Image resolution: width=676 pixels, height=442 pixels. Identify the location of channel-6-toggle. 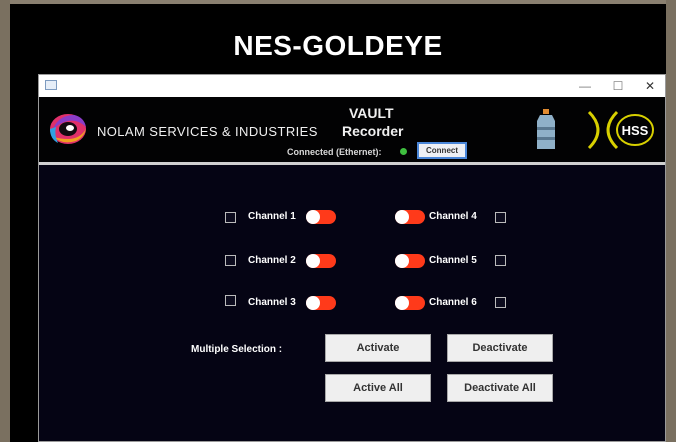
(410, 303).